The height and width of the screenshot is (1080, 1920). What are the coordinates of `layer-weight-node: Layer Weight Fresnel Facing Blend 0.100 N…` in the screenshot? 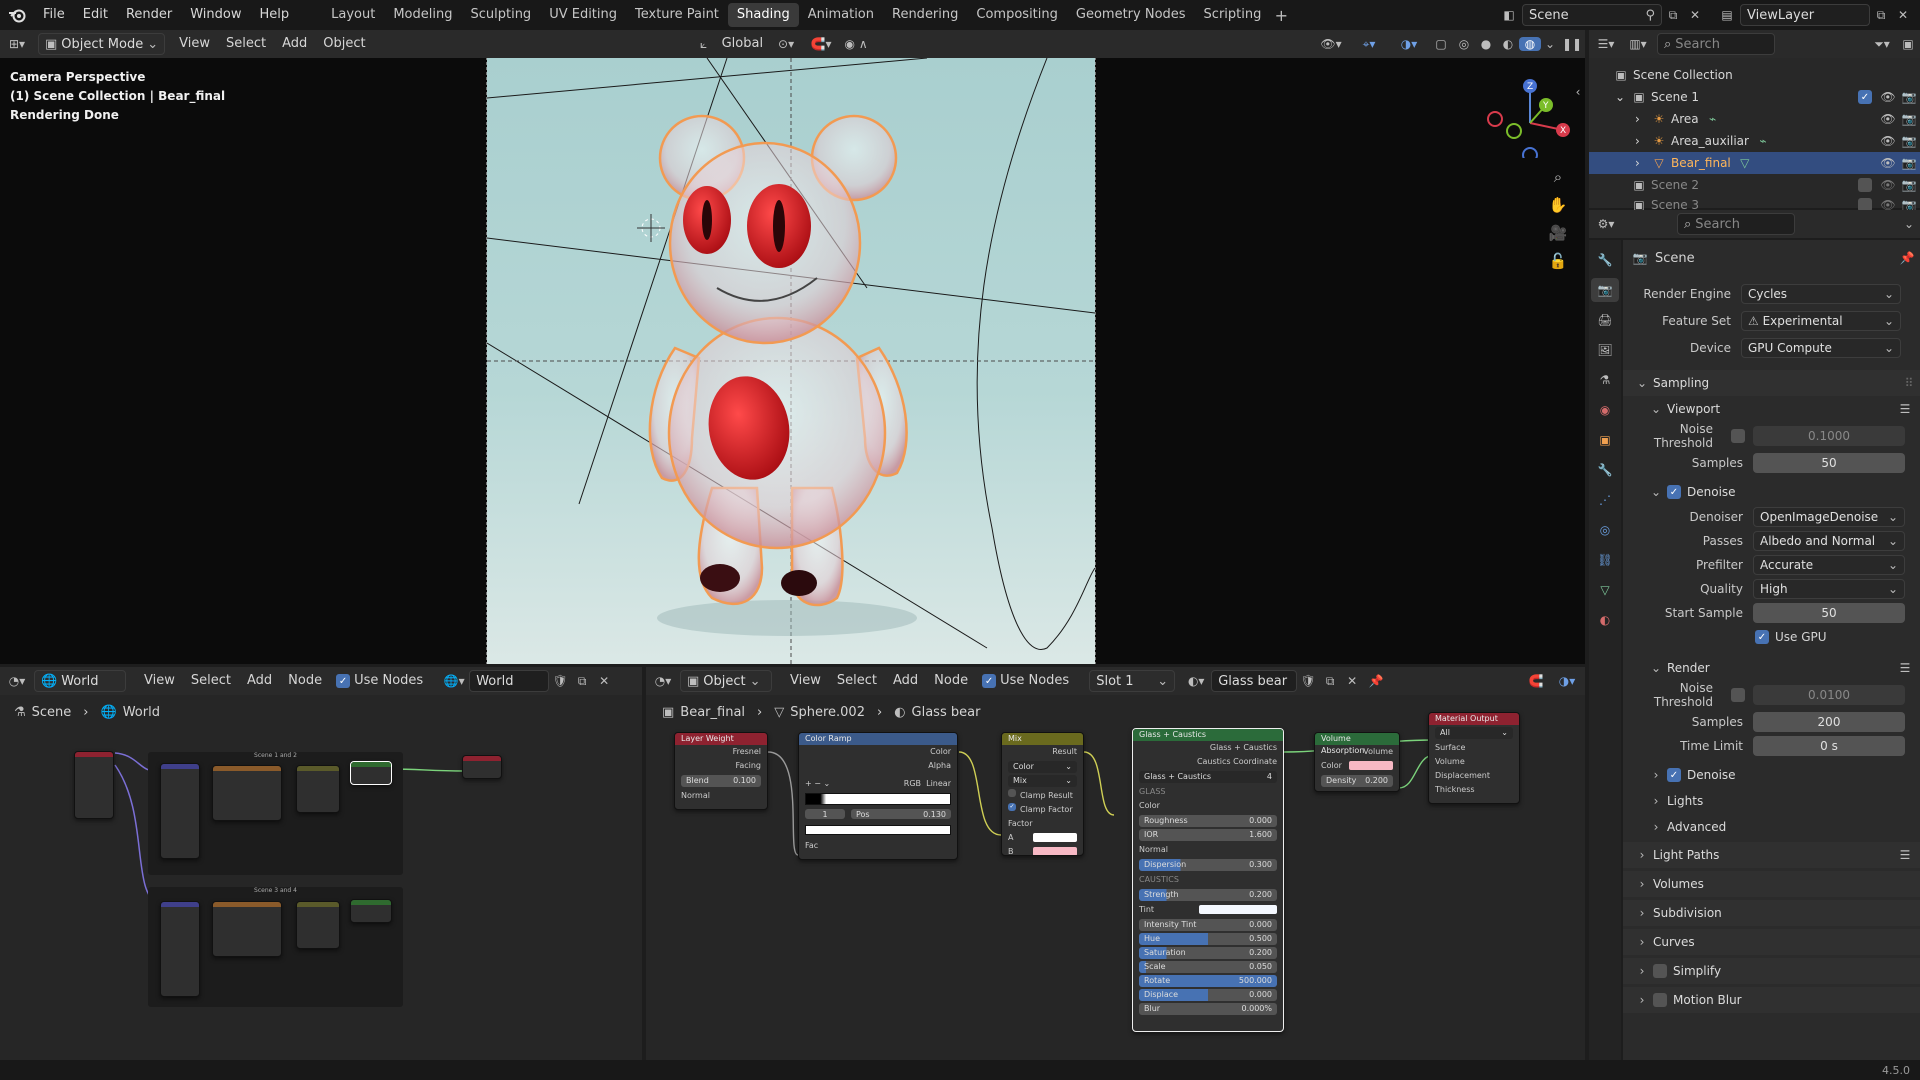 It's located at (721, 771).